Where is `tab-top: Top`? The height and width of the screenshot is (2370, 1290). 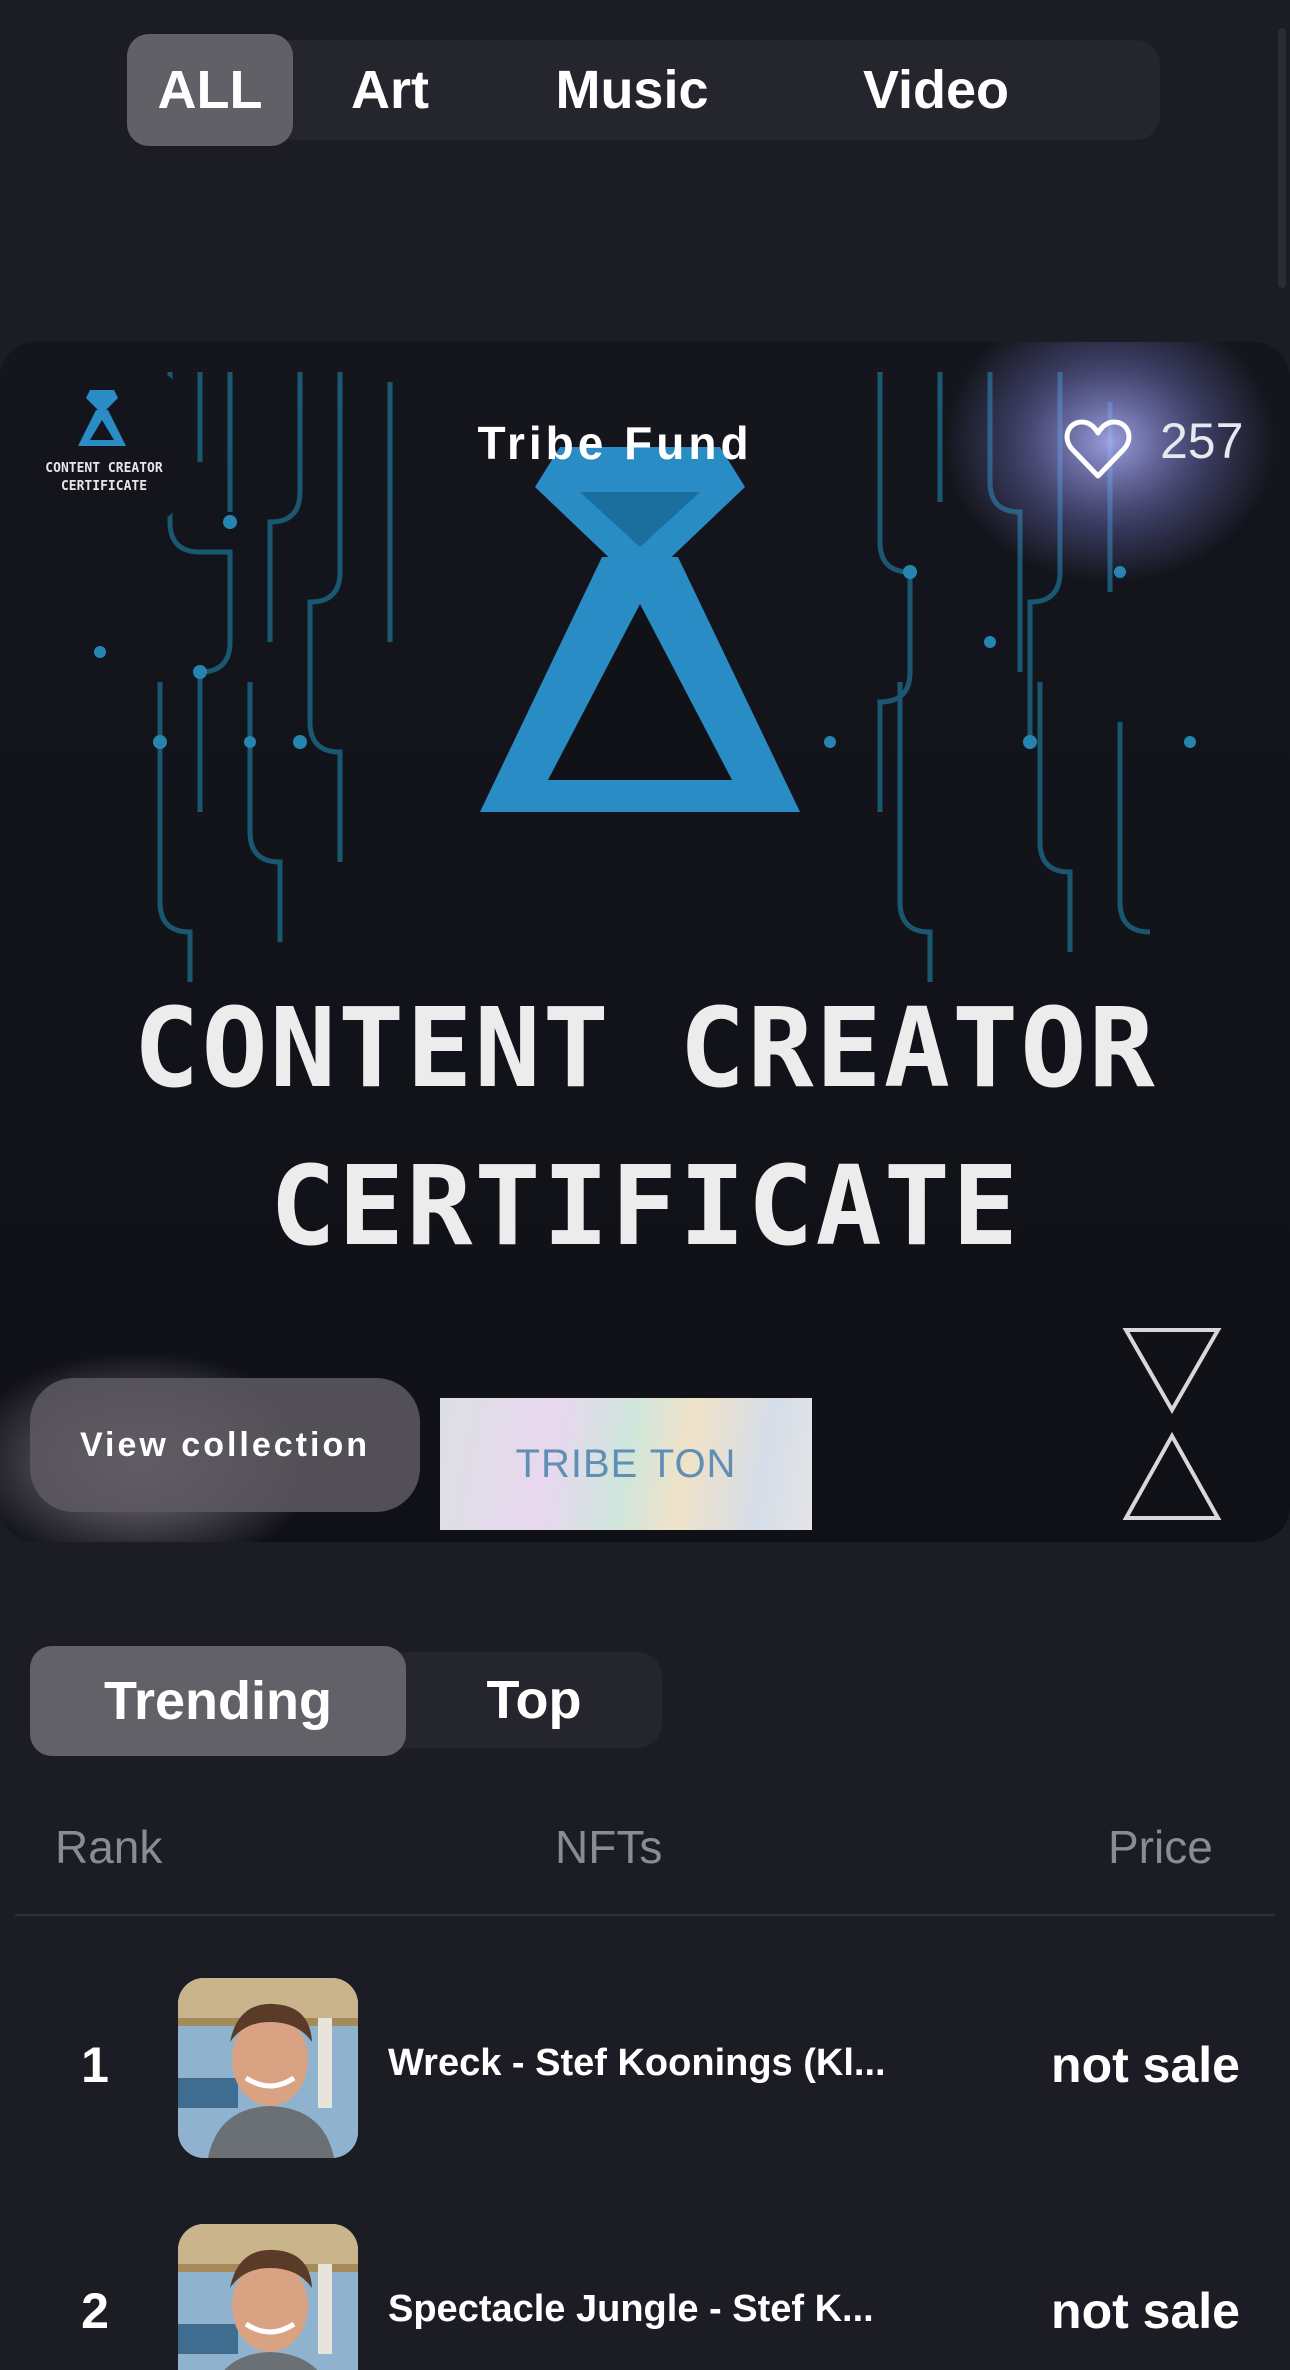 tab-top: Top is located at coordinates (534, 1700).